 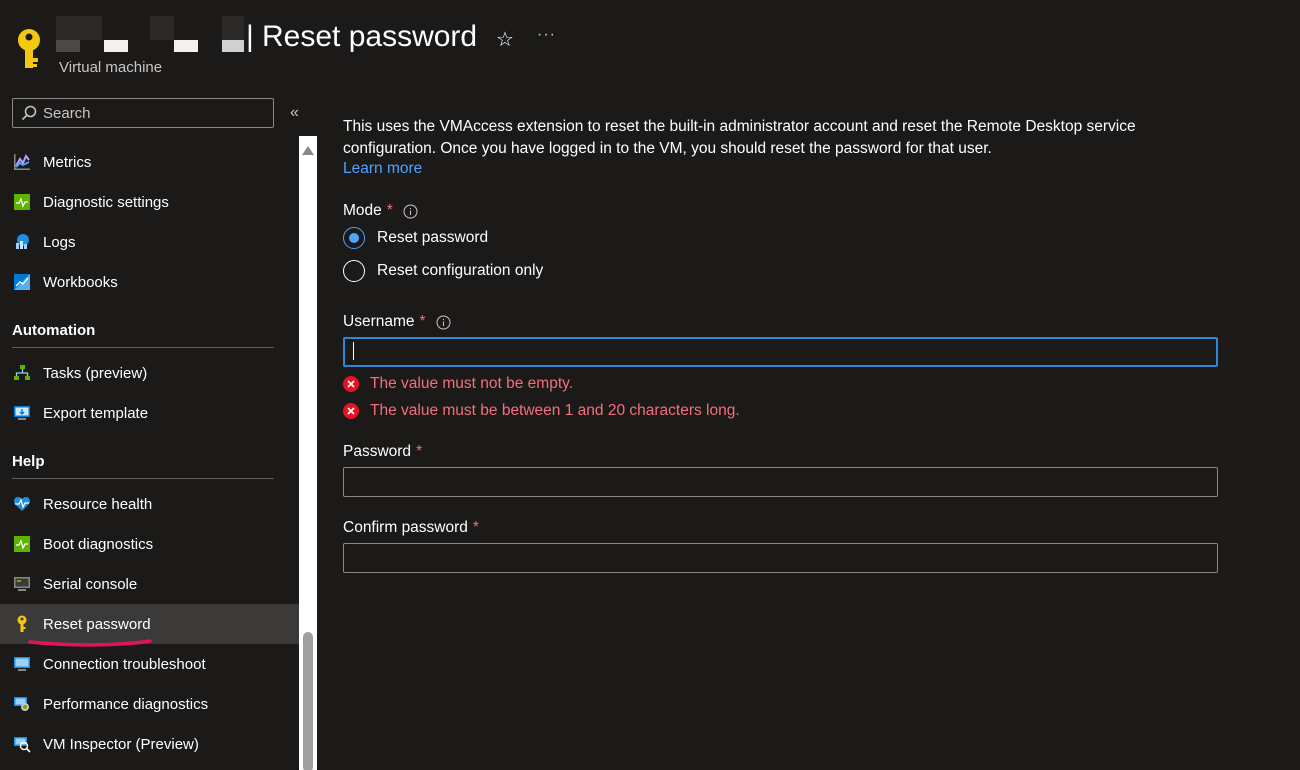 I want to click on sidebar-item-performance-diagnostics: Performance diagnostics, so click(x=149, y=704).